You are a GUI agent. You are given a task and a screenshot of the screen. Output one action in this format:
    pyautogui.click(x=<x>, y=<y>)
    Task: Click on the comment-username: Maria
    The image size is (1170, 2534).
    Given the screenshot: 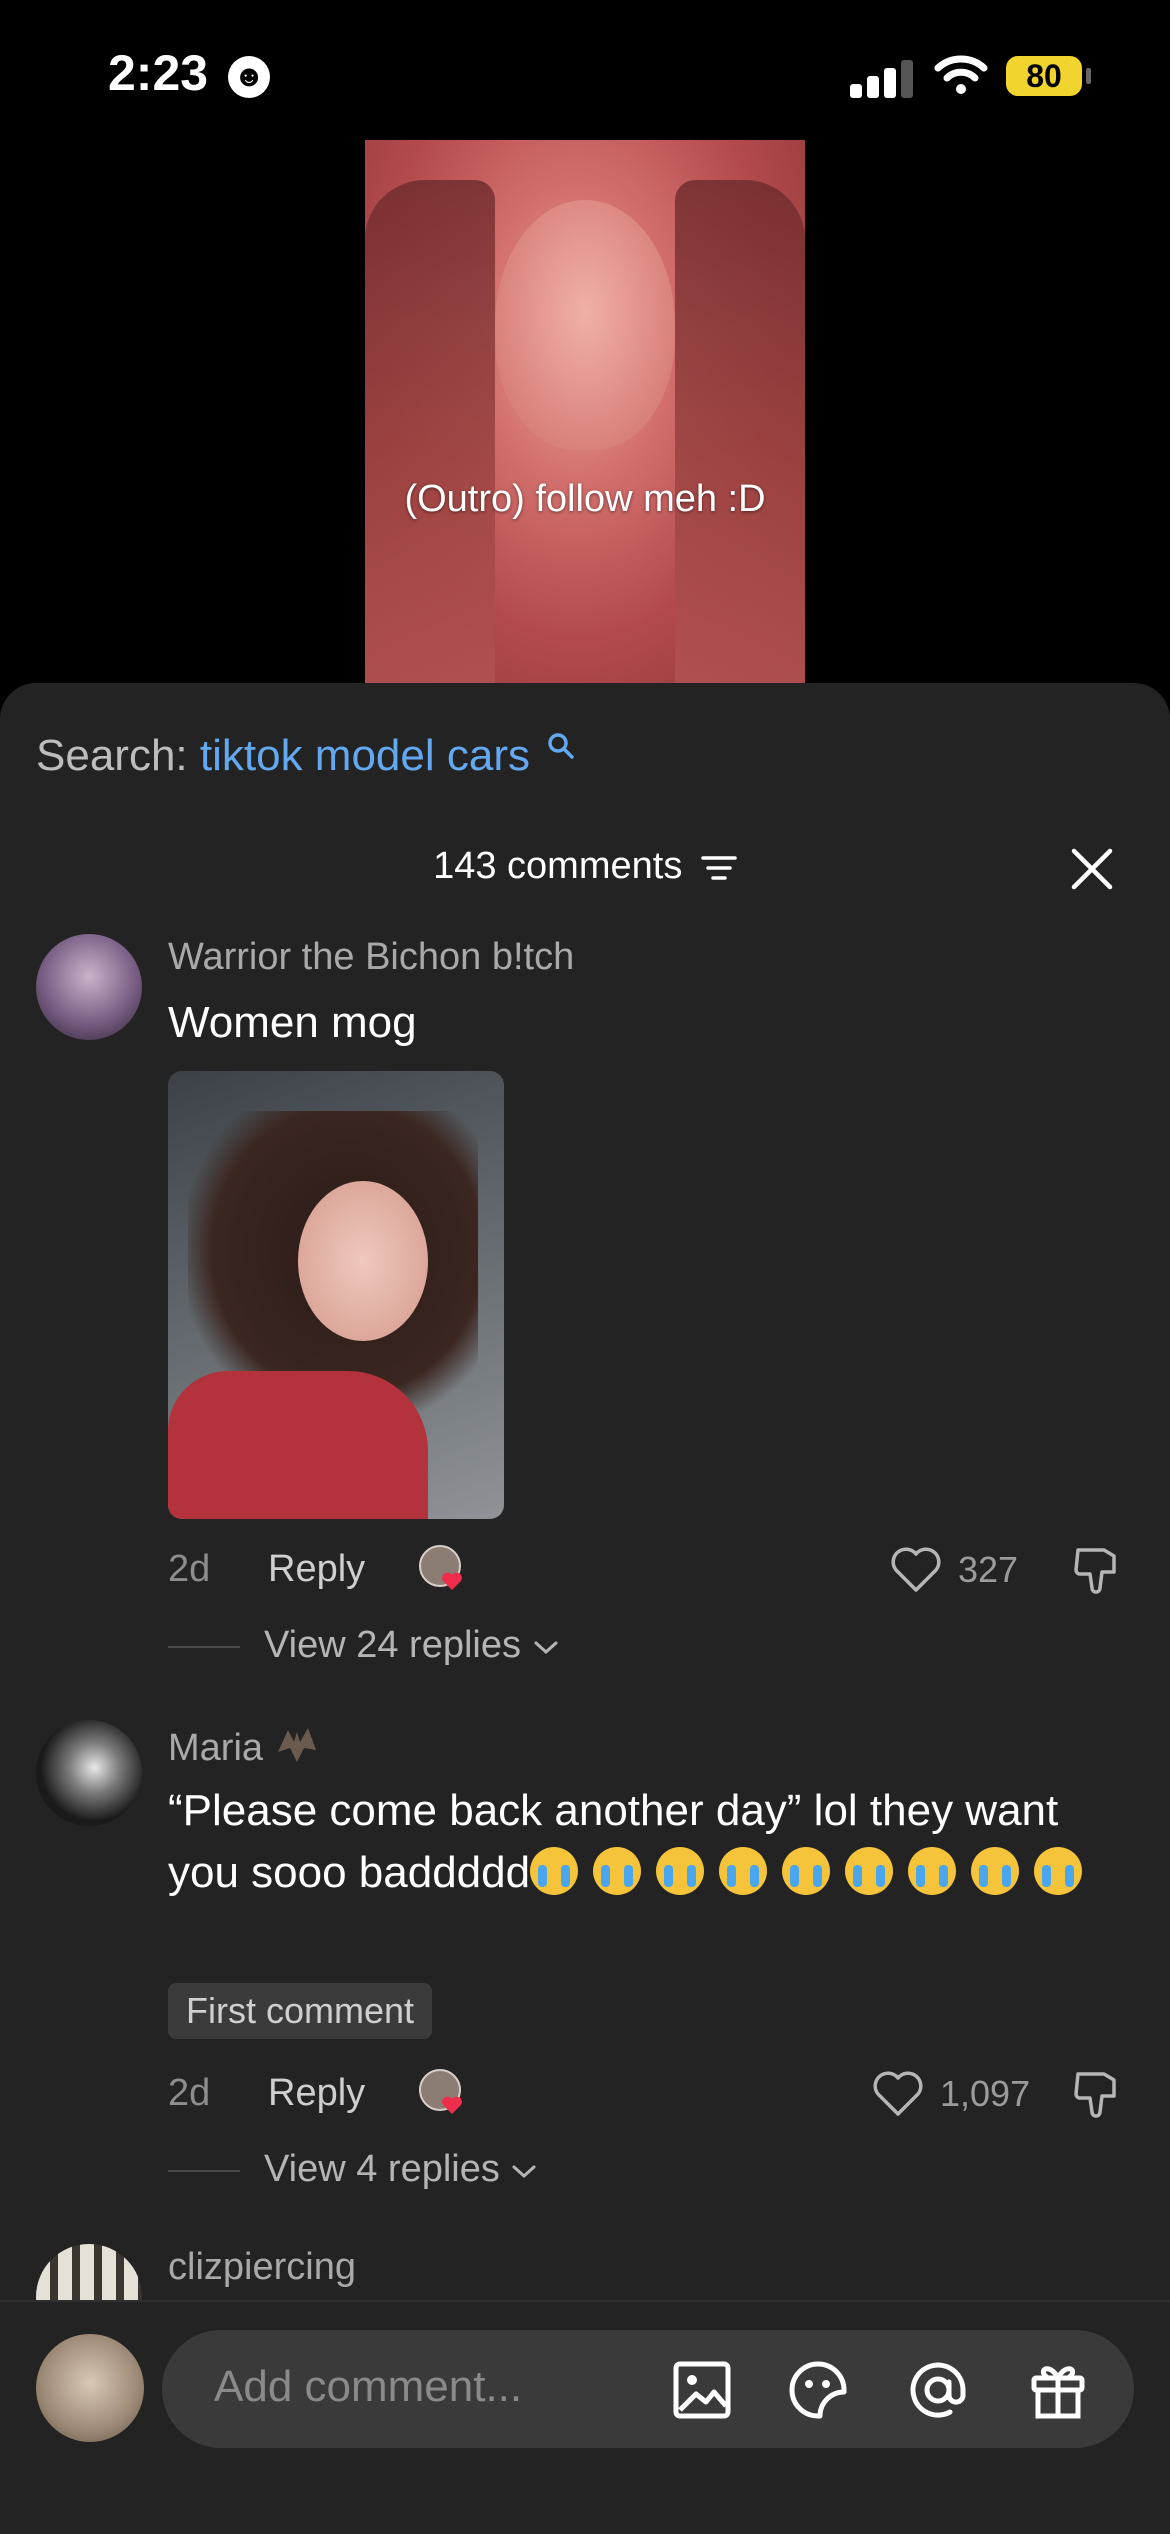 What is the action you would take?
    pyautogui.click(x=244, y=1746)
    